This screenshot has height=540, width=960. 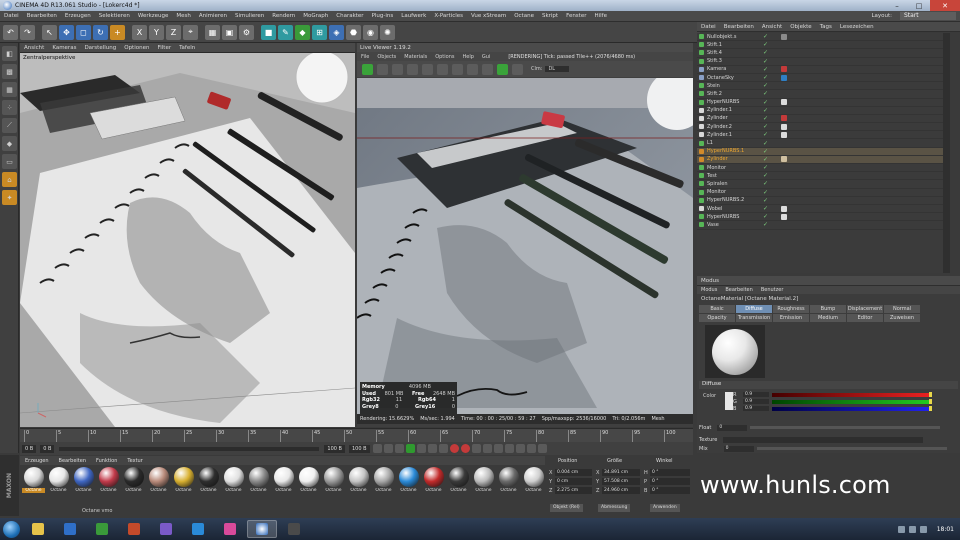 I want to click on color-r-value: 0.9, so click(x=756, y=394).